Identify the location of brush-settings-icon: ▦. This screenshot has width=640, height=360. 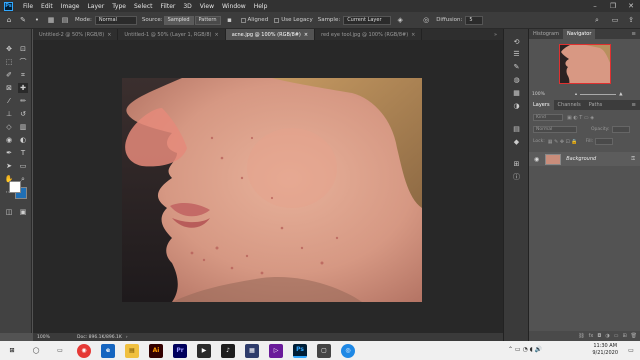
(51, 20).